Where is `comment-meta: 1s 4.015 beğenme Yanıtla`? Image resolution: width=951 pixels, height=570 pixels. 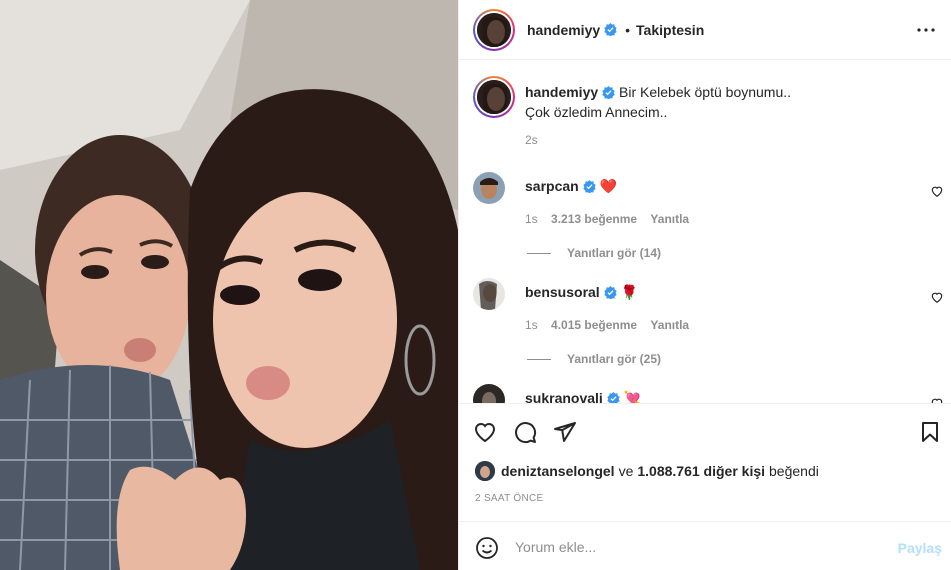
comment-meta: 1s 4.015 beğenme Yanıtla is located at coordinates (612, 325).